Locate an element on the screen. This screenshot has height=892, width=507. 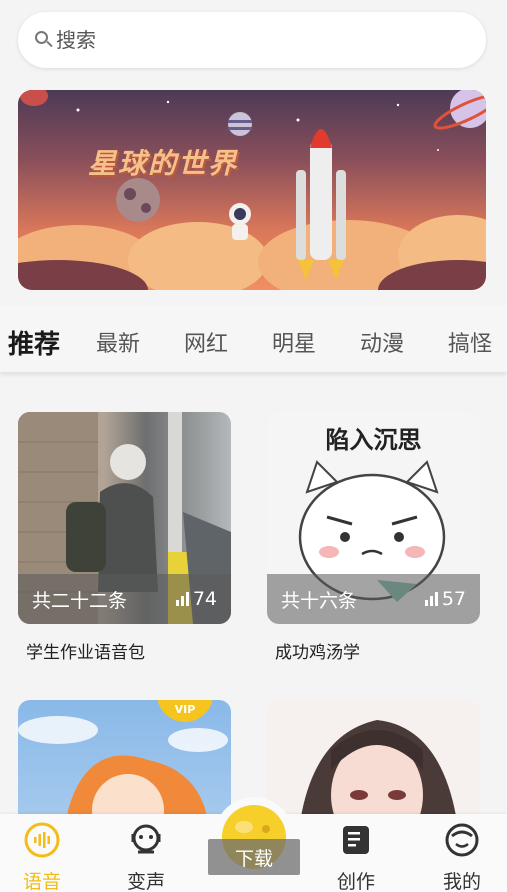
play-count: 57 is located at coordinates (445, 599).